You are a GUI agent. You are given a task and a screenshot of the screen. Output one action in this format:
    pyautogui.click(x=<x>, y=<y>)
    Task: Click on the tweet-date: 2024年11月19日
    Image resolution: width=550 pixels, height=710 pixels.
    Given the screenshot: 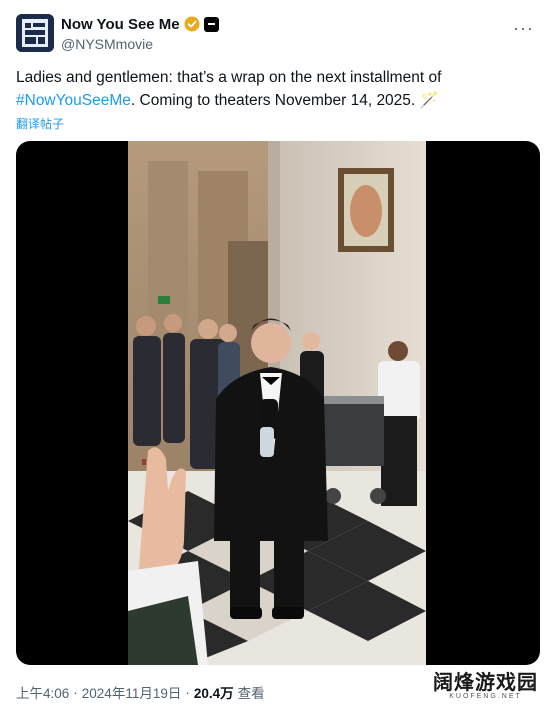 What is the action you would take?
    pyautogui.click(x=132, y=692)
    